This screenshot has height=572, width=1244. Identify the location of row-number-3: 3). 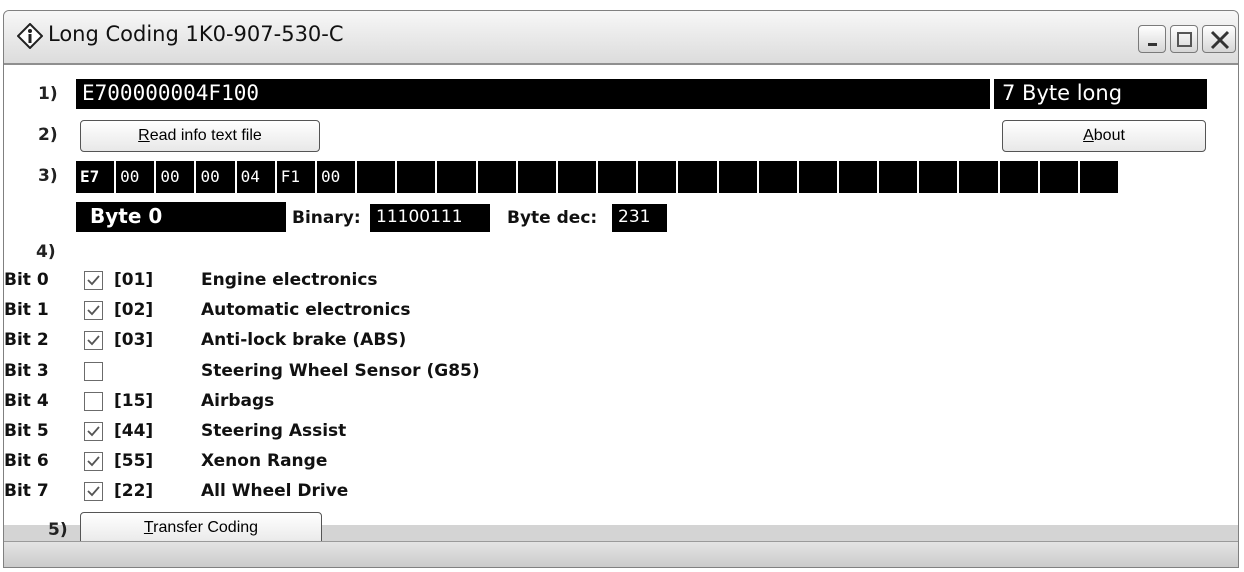
(48, 176).